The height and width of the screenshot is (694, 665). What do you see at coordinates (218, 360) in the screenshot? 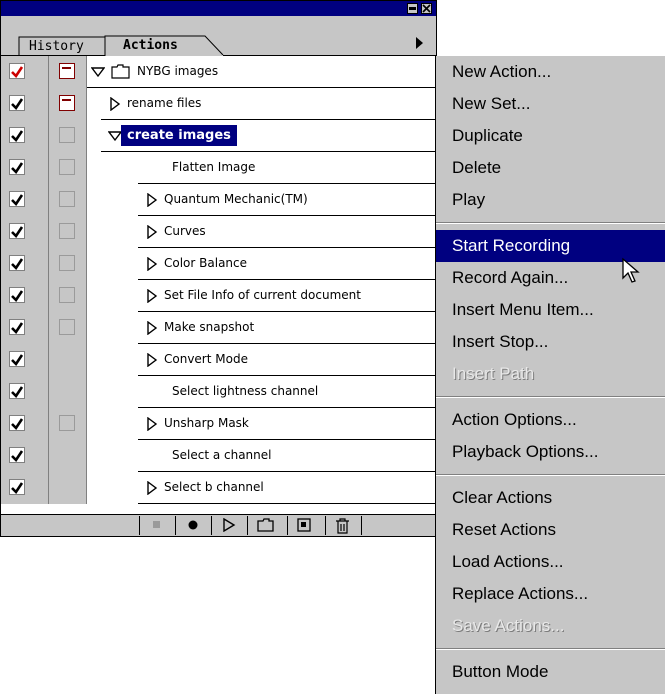
I see `action-list-row: Convert Mode` at bounding box center [218, 360].